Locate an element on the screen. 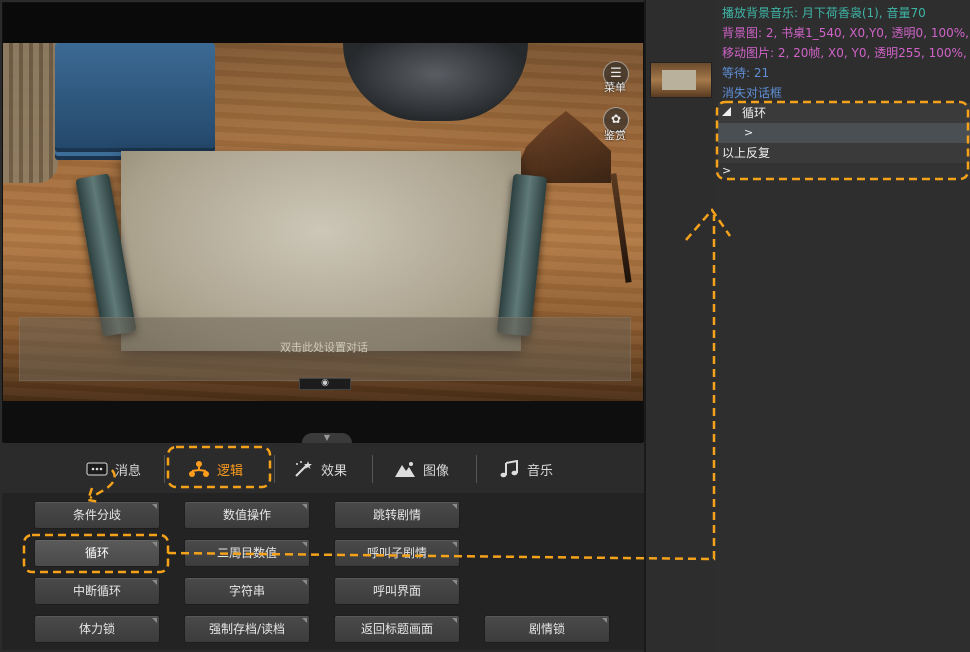 Image resolution: width=970 pixels, height=652 pixels. gallery-label: 鉴赏 is located at coordinates (615, 135).